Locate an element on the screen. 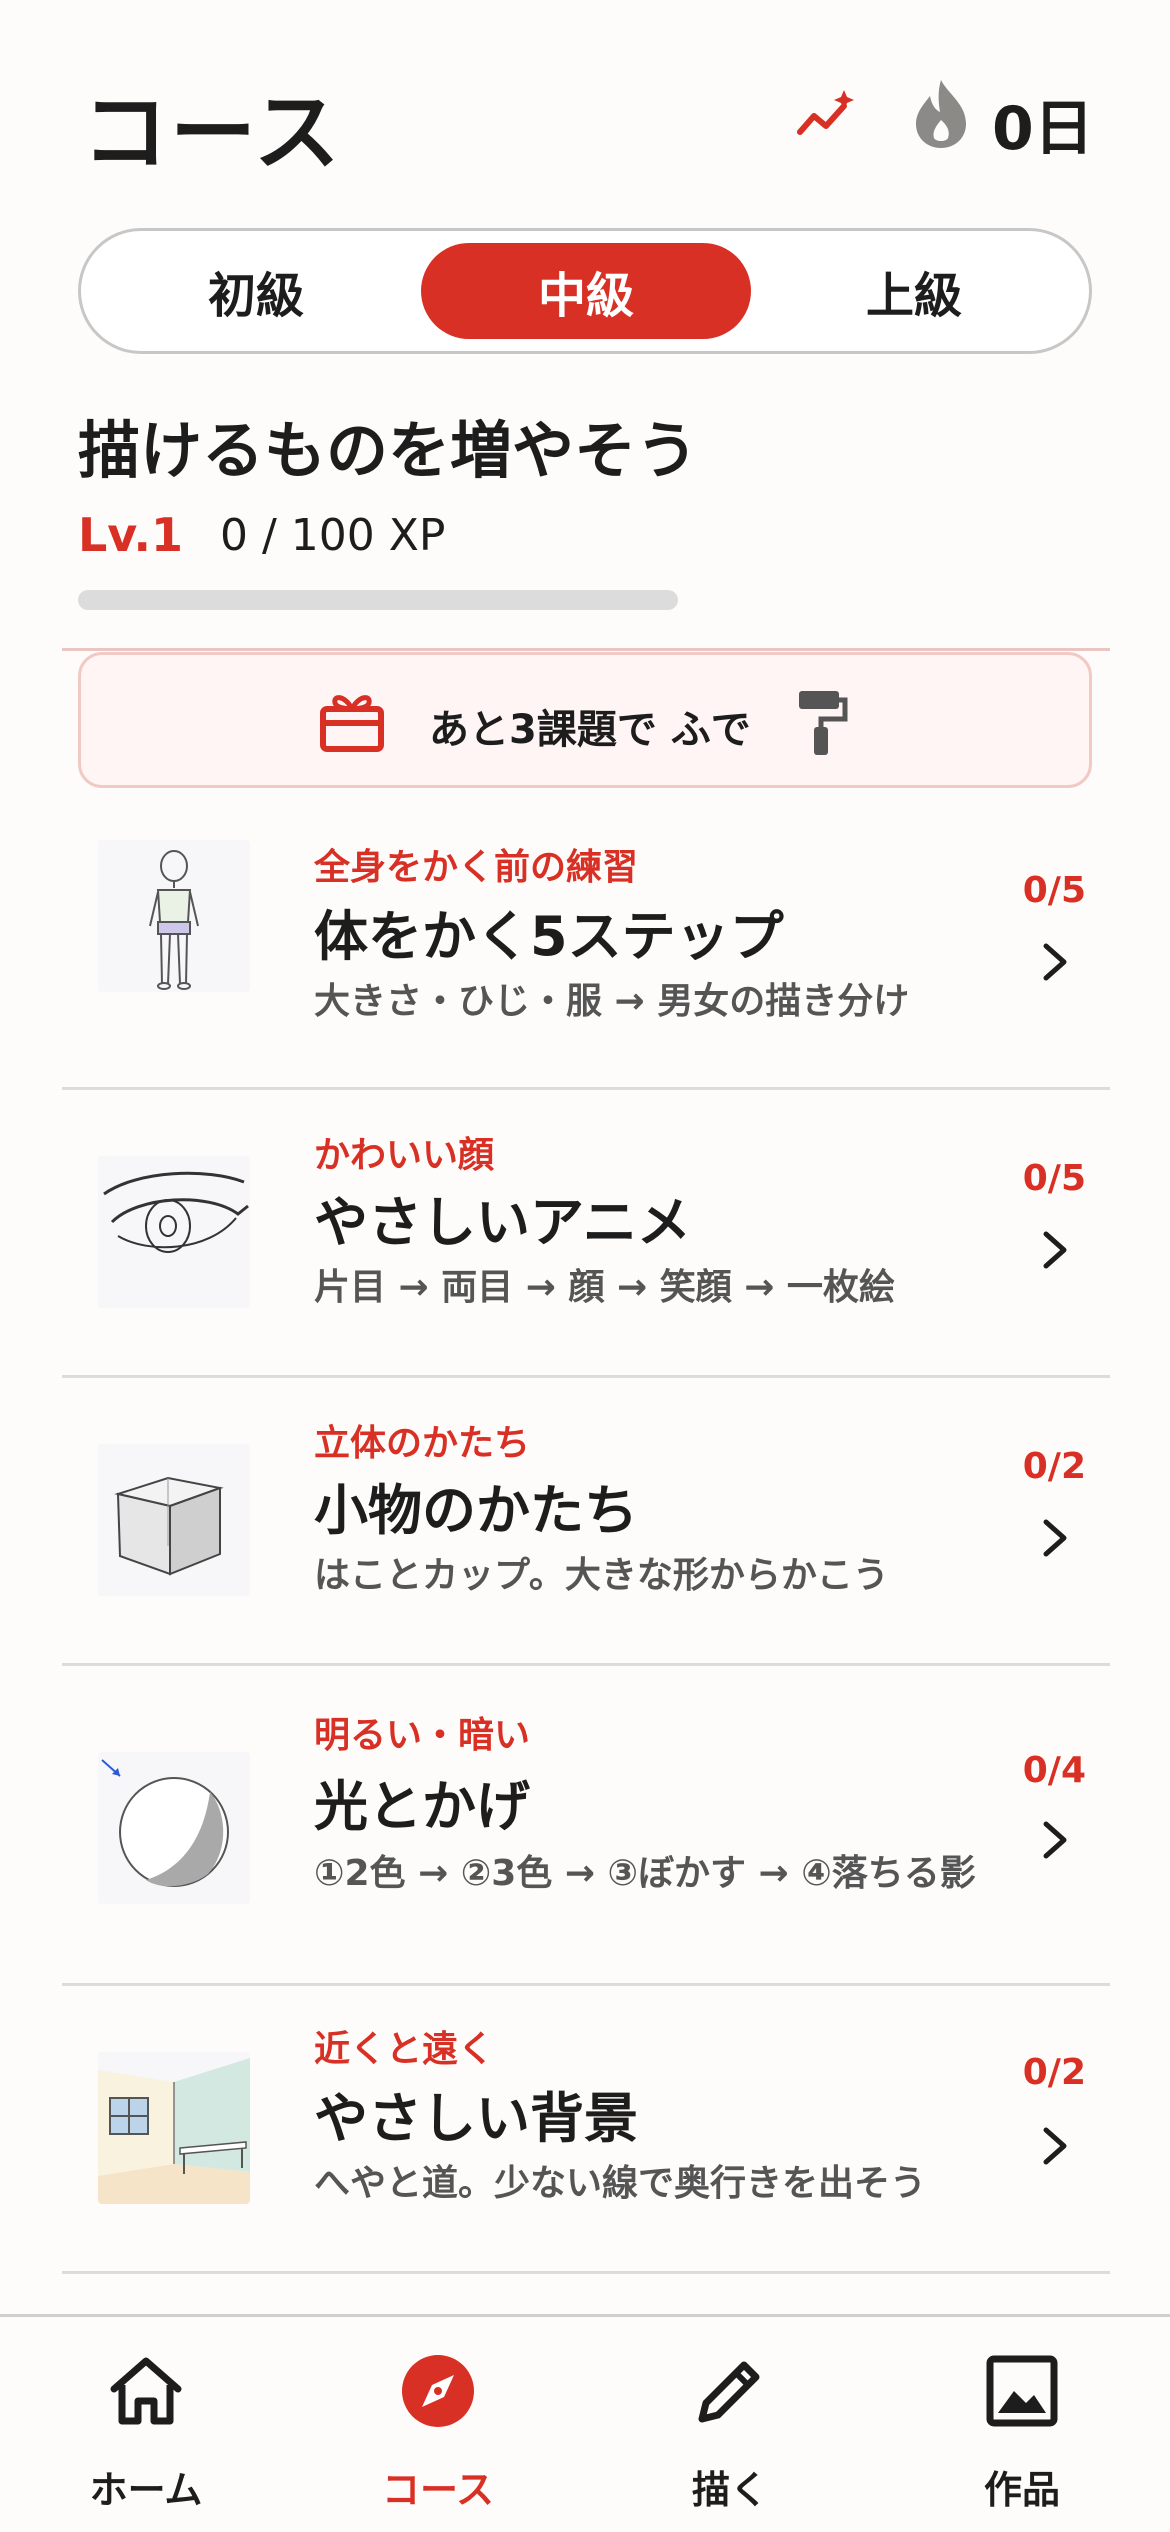  body-figure-icon is located at coordinates (174, 916).